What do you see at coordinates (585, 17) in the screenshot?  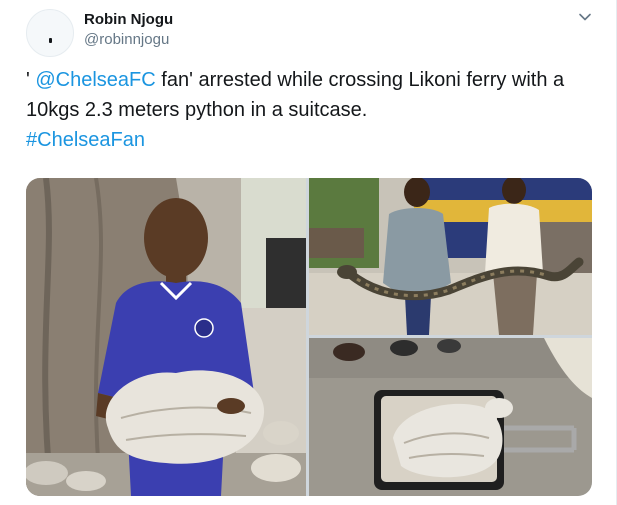 I see `chevron-down-icon` at bounding box center [585, 17].